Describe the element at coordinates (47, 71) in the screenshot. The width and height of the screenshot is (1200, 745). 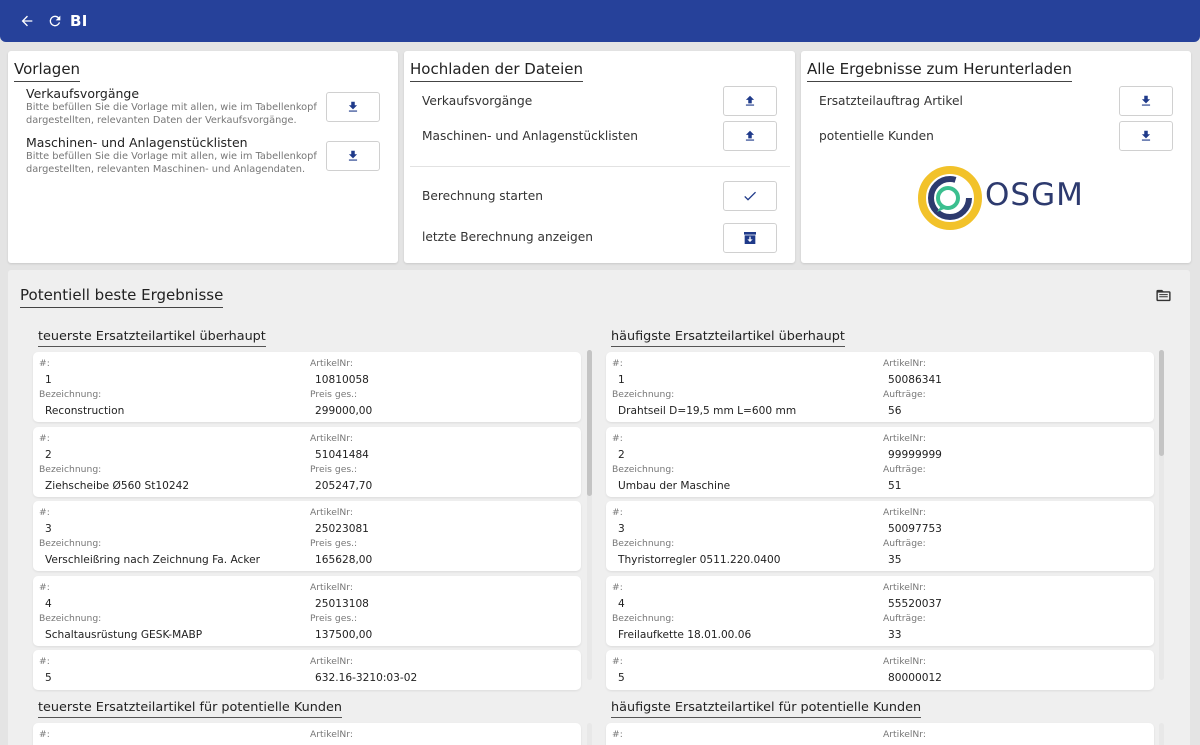
I see `templates-title: Vorlagen` at that location.